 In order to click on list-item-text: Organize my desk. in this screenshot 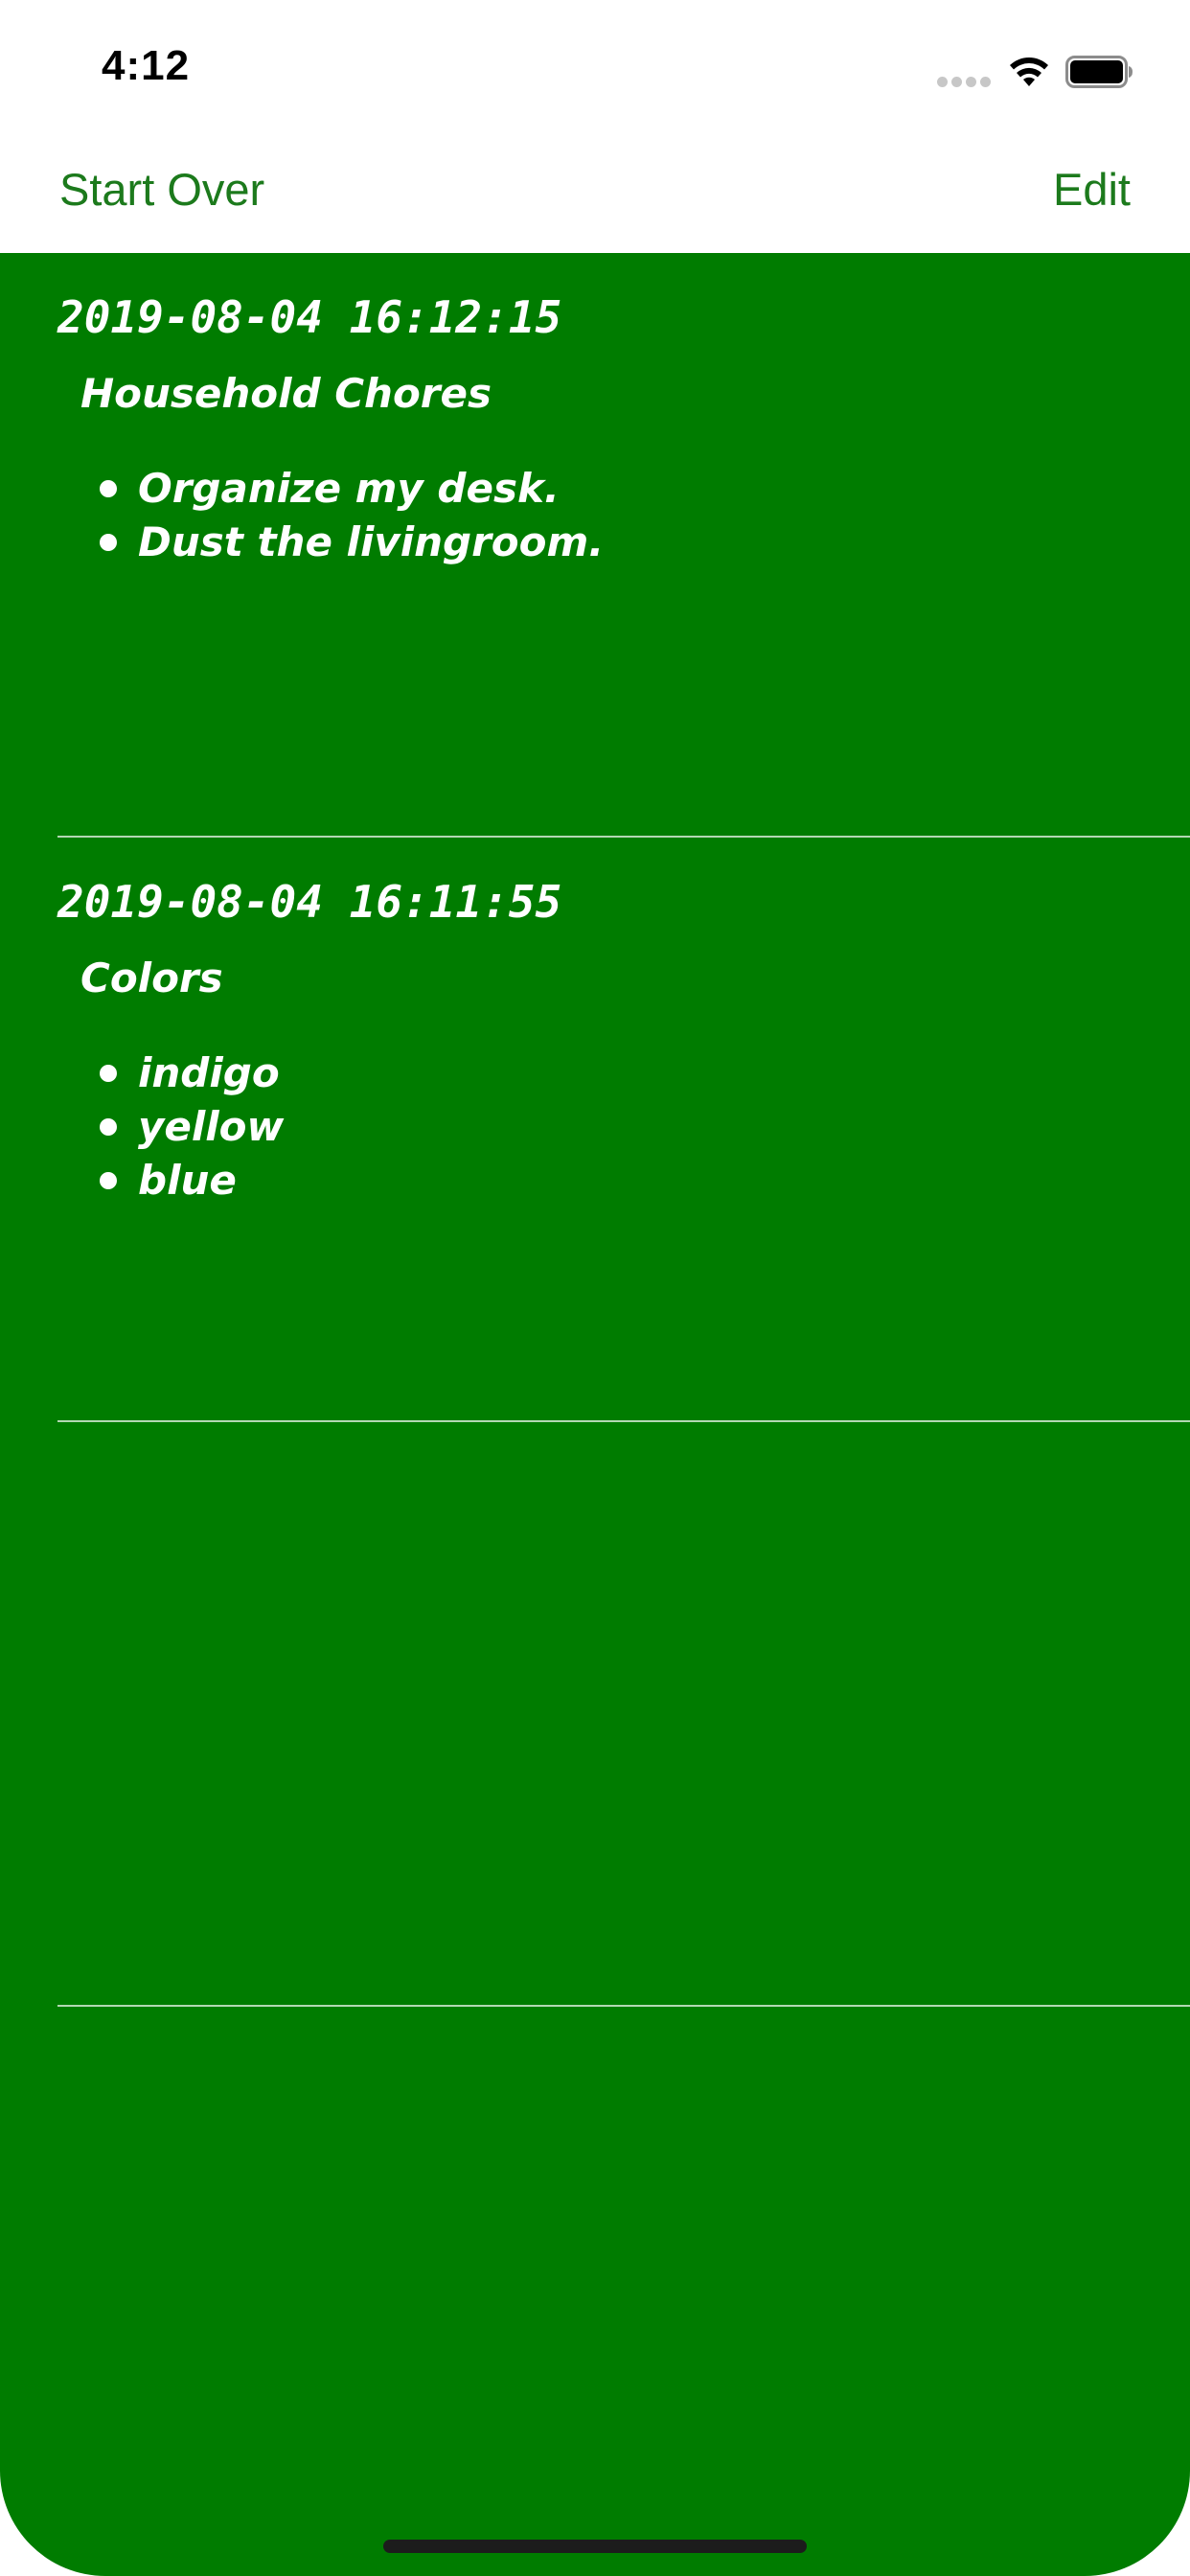, I will do `click(349, 488)`.